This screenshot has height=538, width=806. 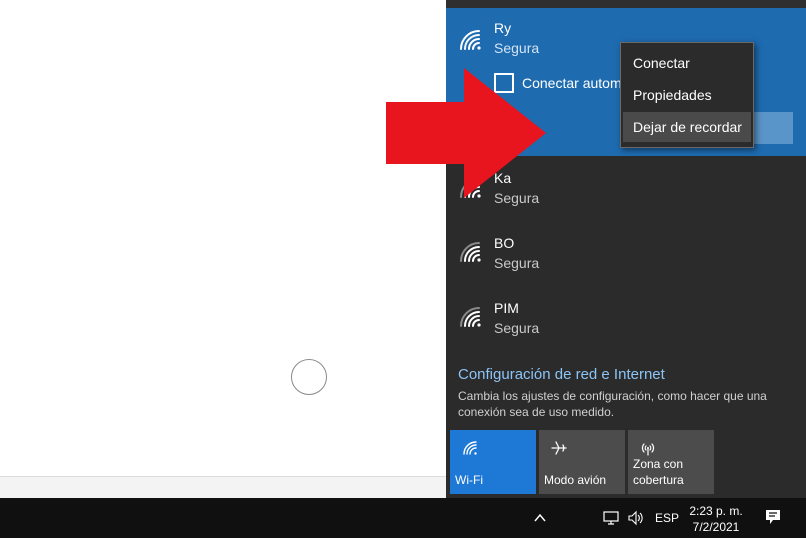 I want to click on clock-time: 2:23 p. m., so click(x=716, y=511).